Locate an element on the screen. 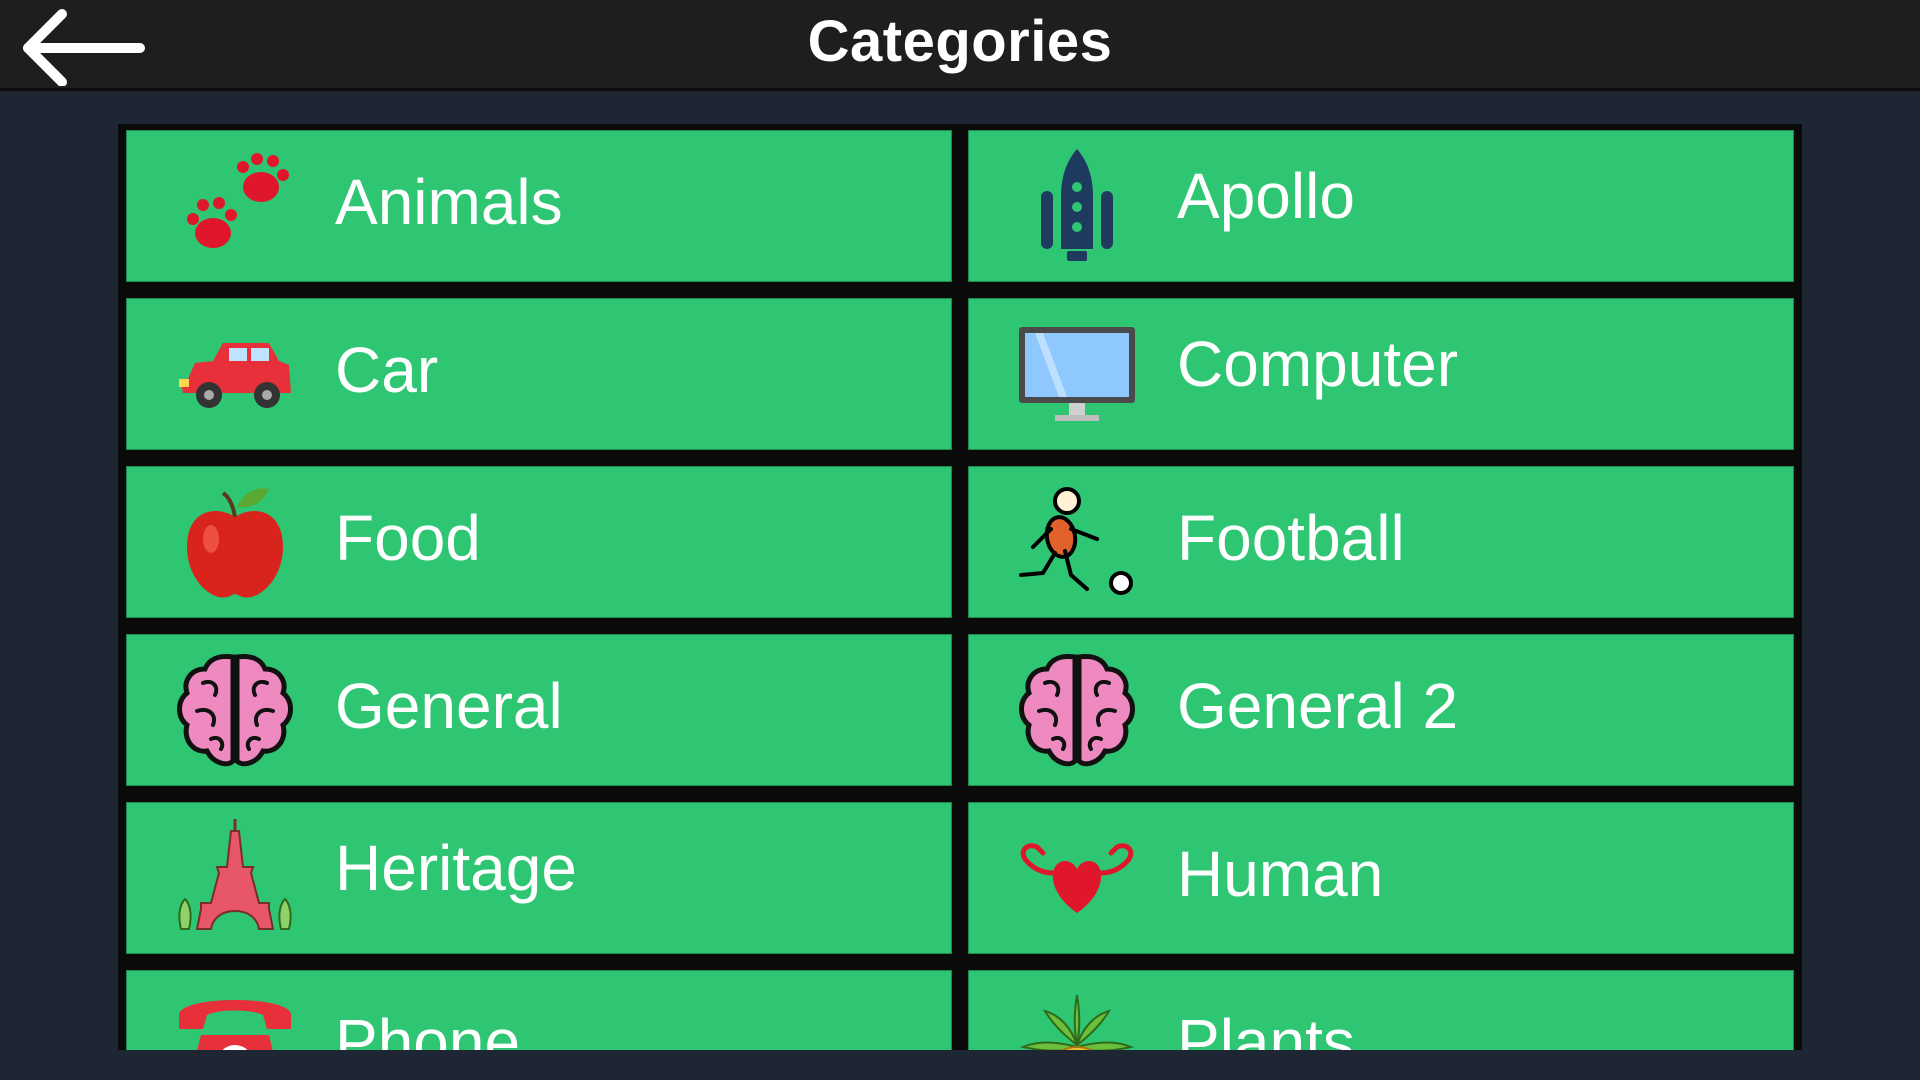  category-tile-car: Car is located at coordinates (539, 374).